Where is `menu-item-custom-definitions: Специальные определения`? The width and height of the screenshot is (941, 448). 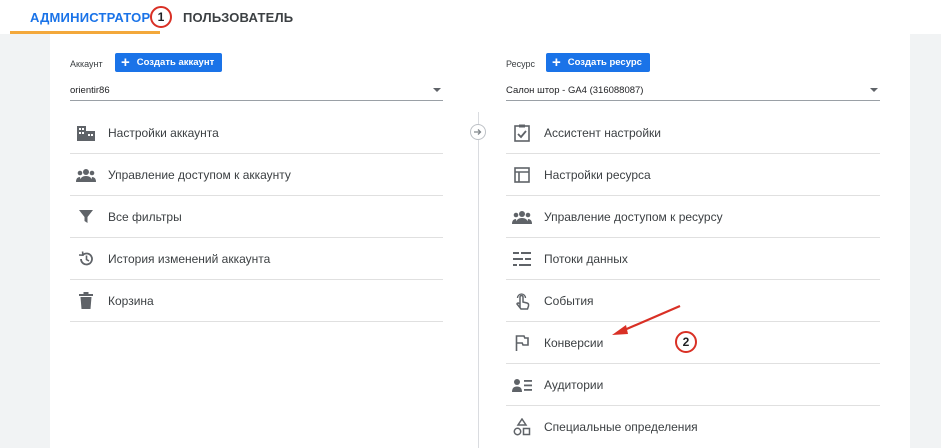
menu-item-custom-definitions: Специальные определения is located at coordinates (693, 427).